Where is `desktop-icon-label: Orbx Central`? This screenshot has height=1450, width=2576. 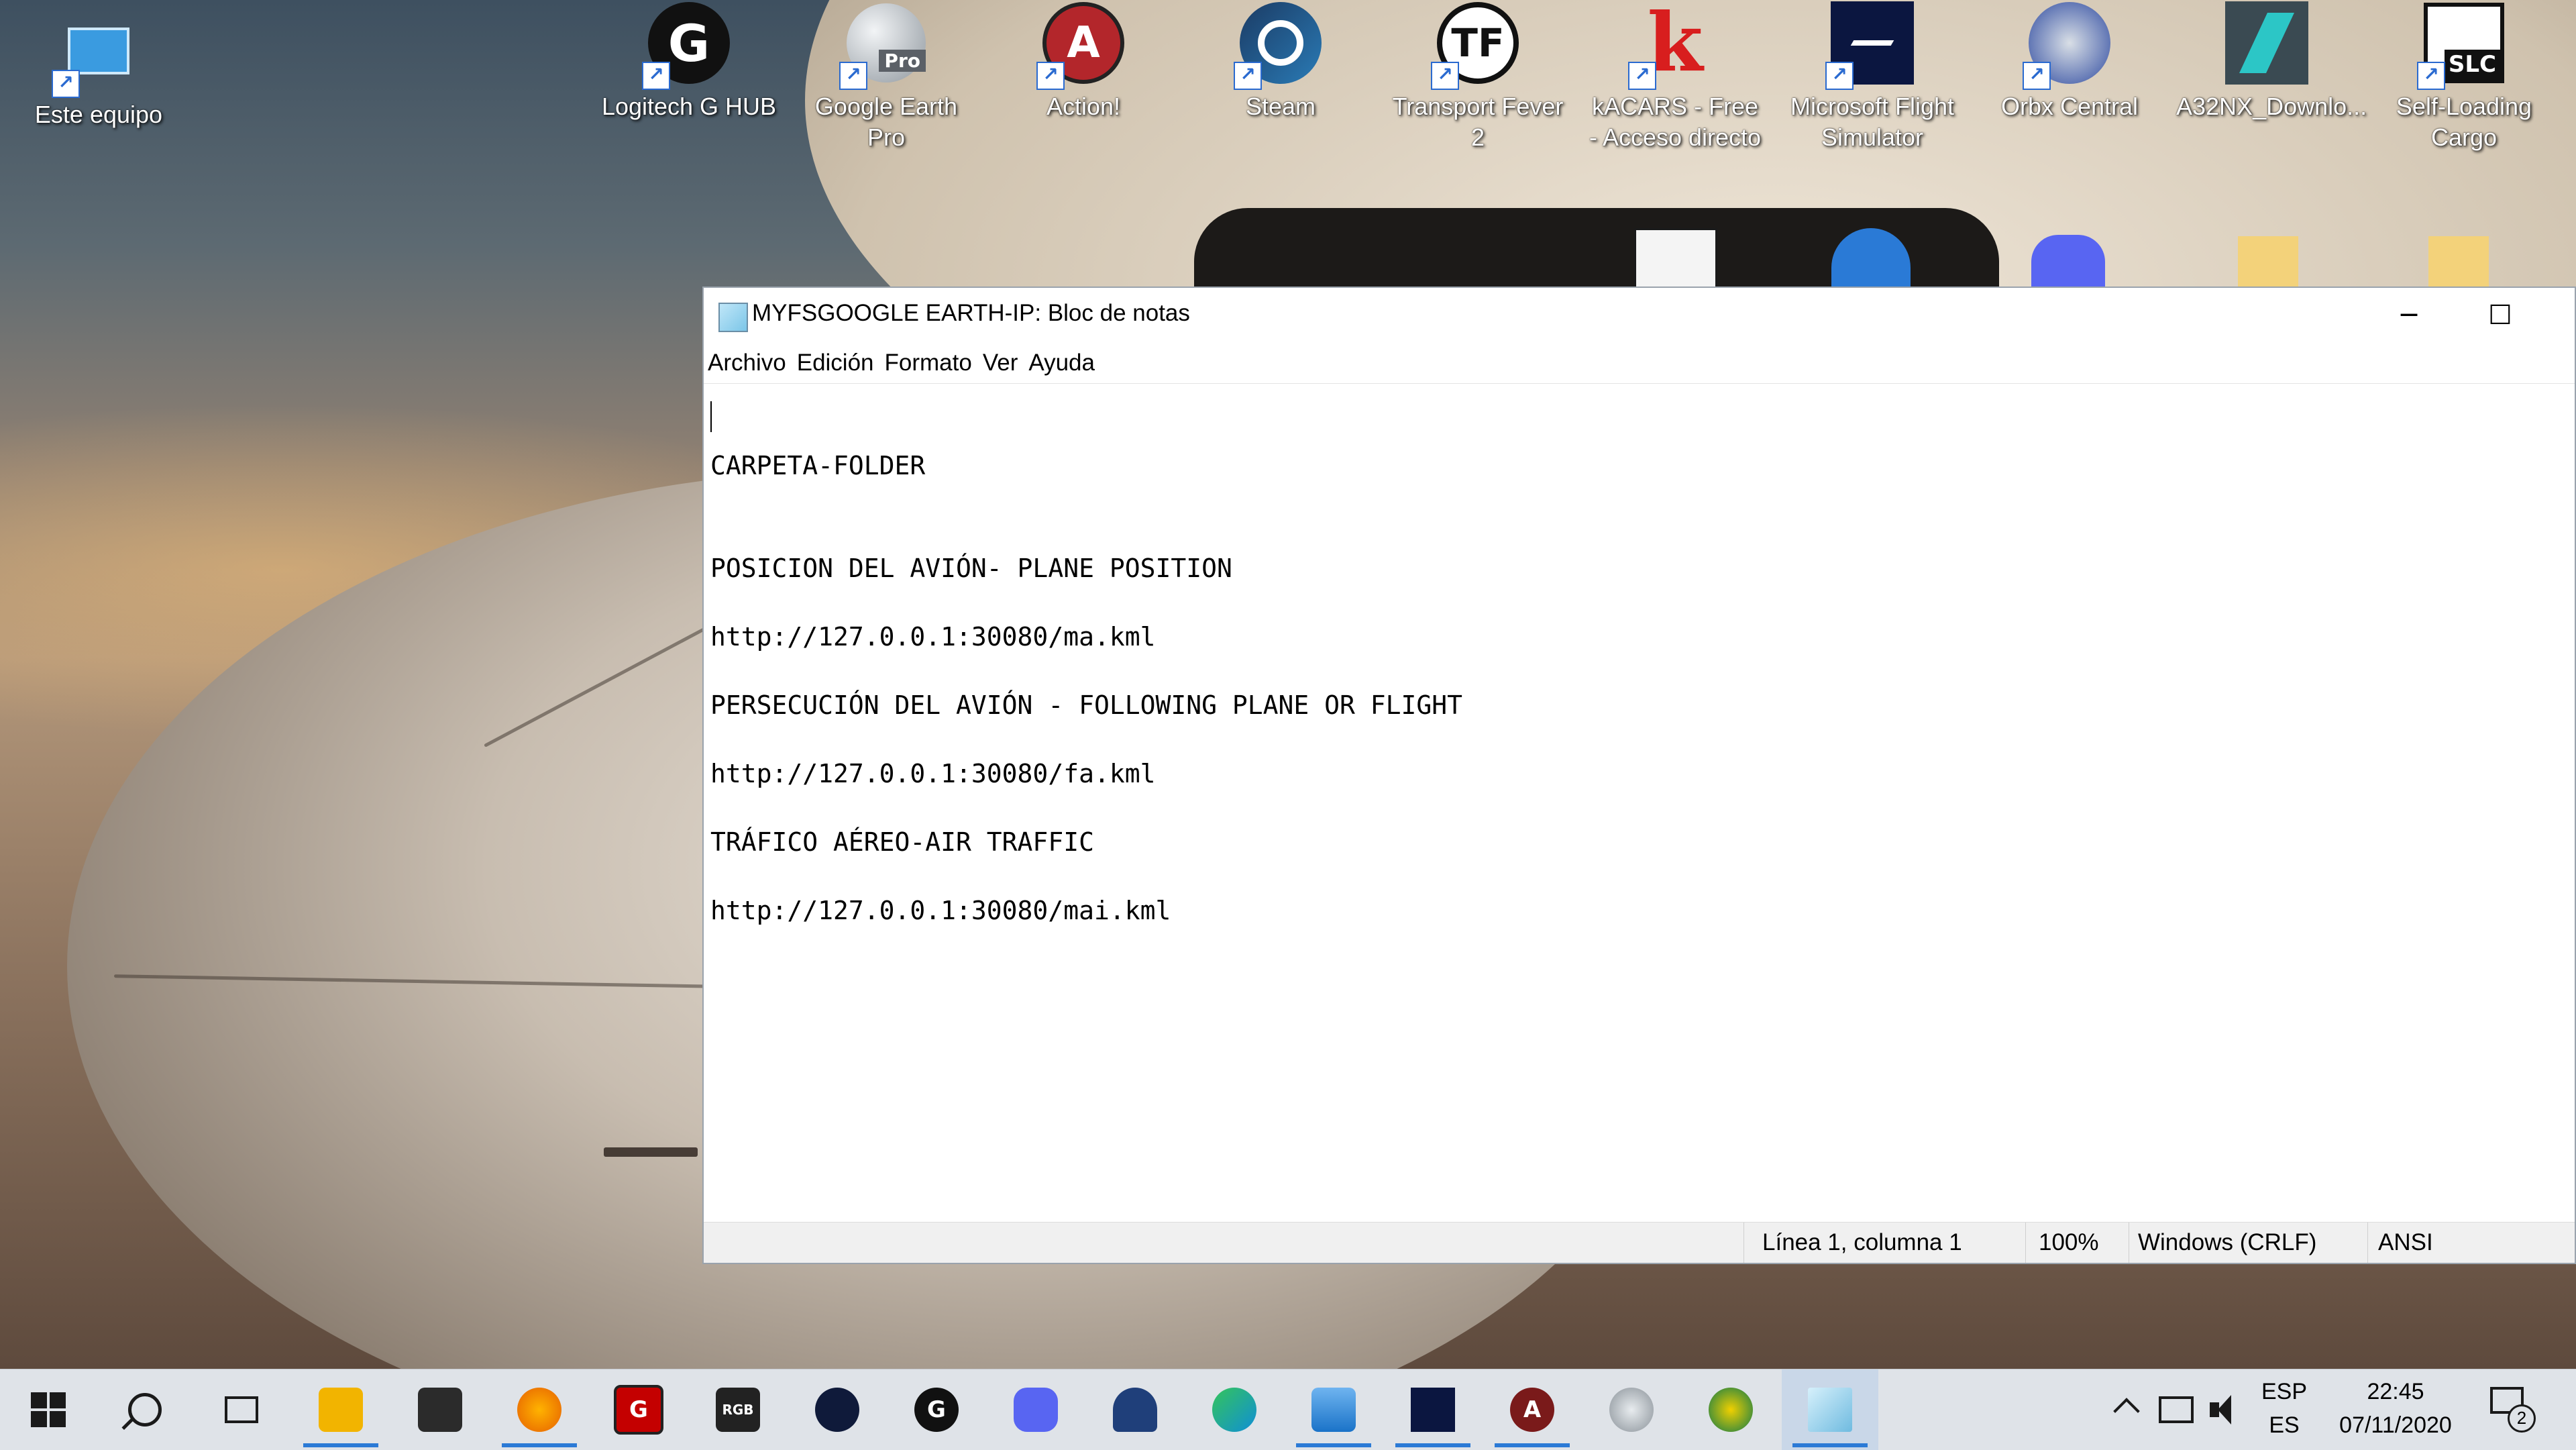
desktop-icon-label: Orbx Central is located at coordinates (2069, 107).